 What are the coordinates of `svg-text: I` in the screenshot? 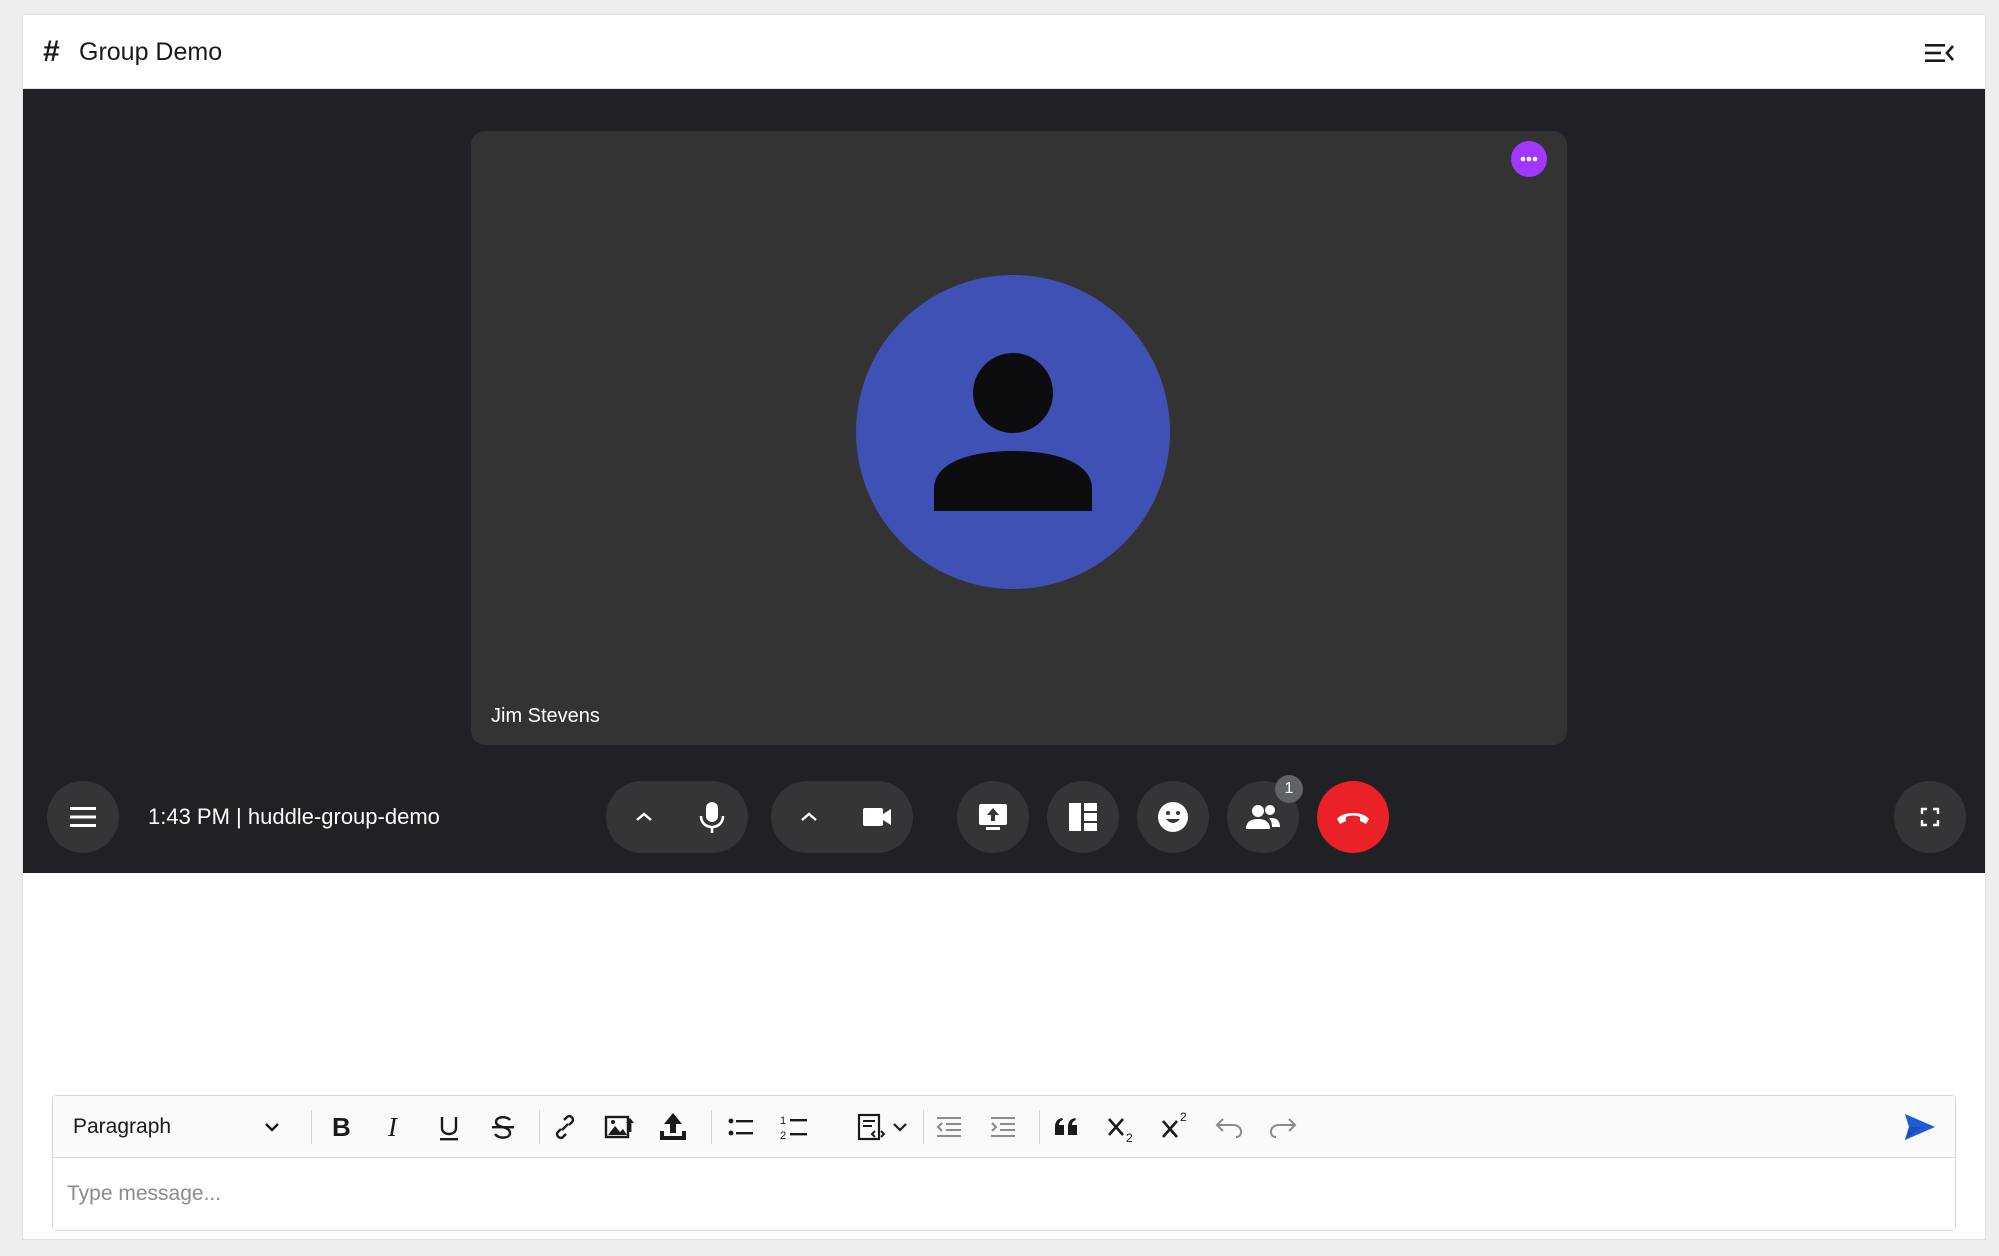 It's located at (393, 1127).